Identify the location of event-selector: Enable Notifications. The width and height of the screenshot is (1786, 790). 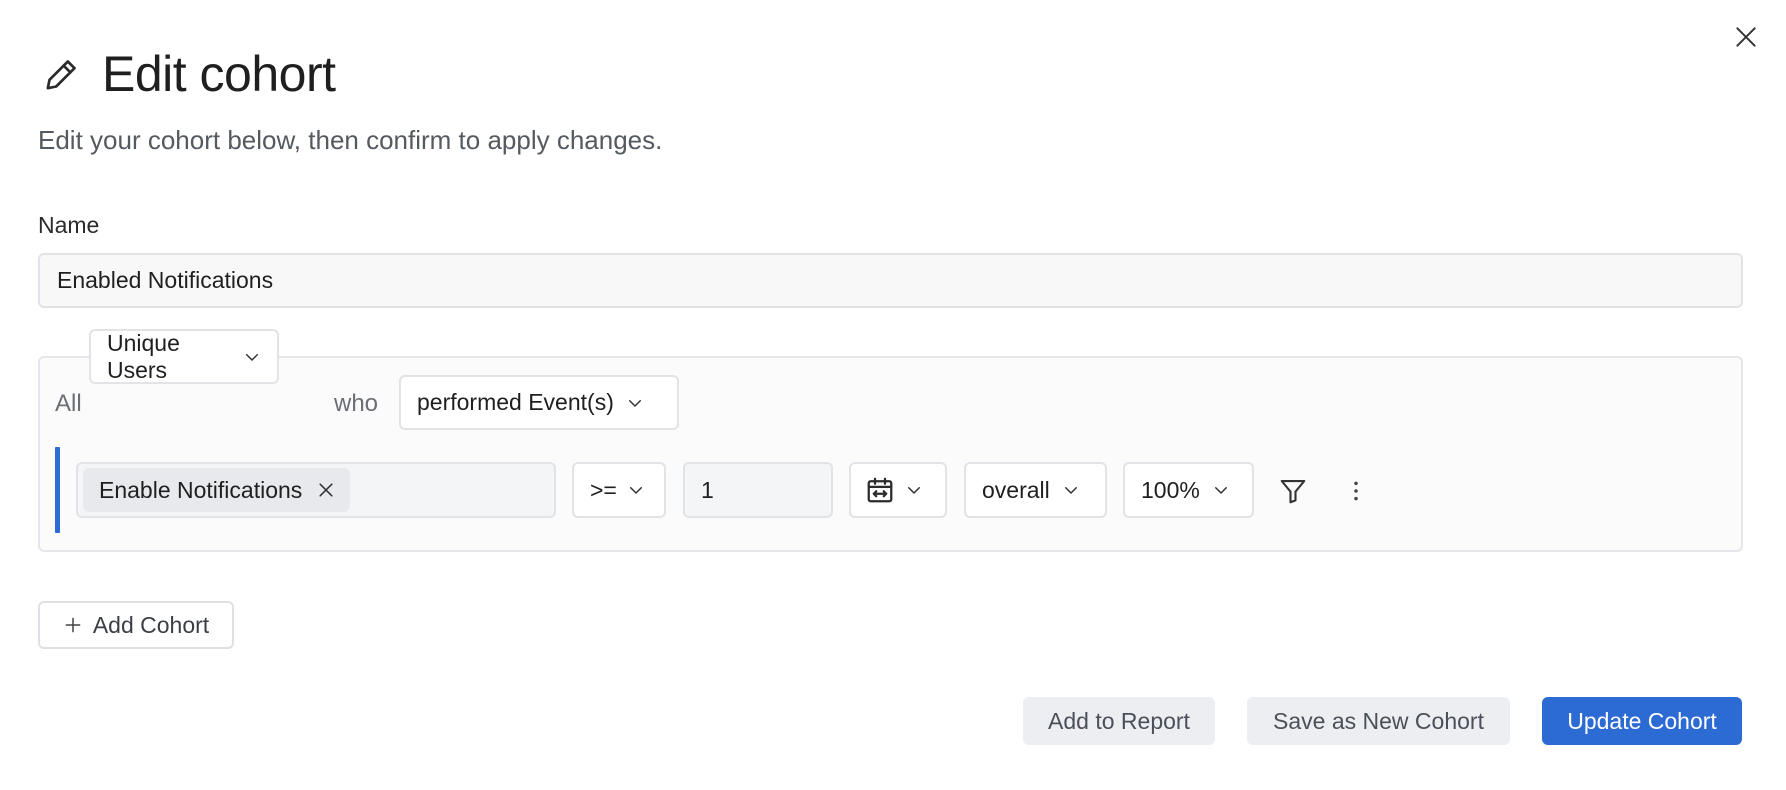
(316, 490).